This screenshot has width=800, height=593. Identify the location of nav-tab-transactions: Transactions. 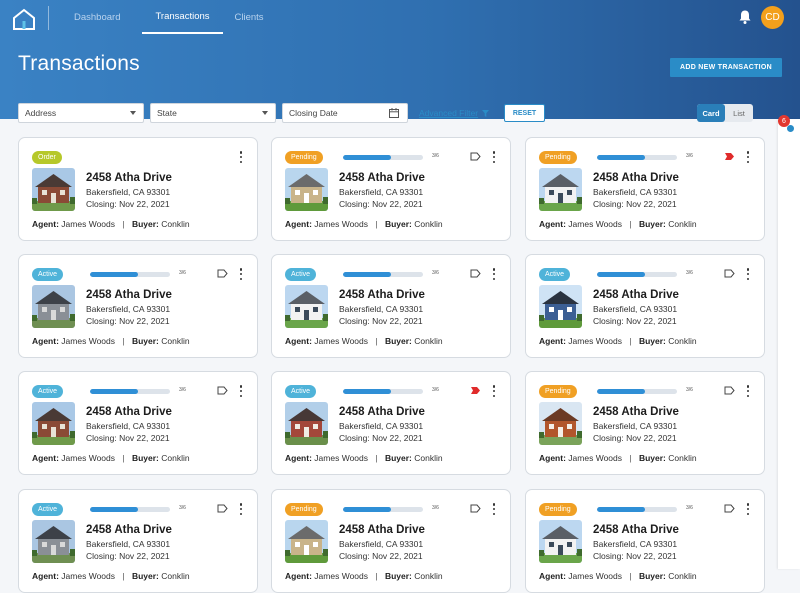
(182, 17).